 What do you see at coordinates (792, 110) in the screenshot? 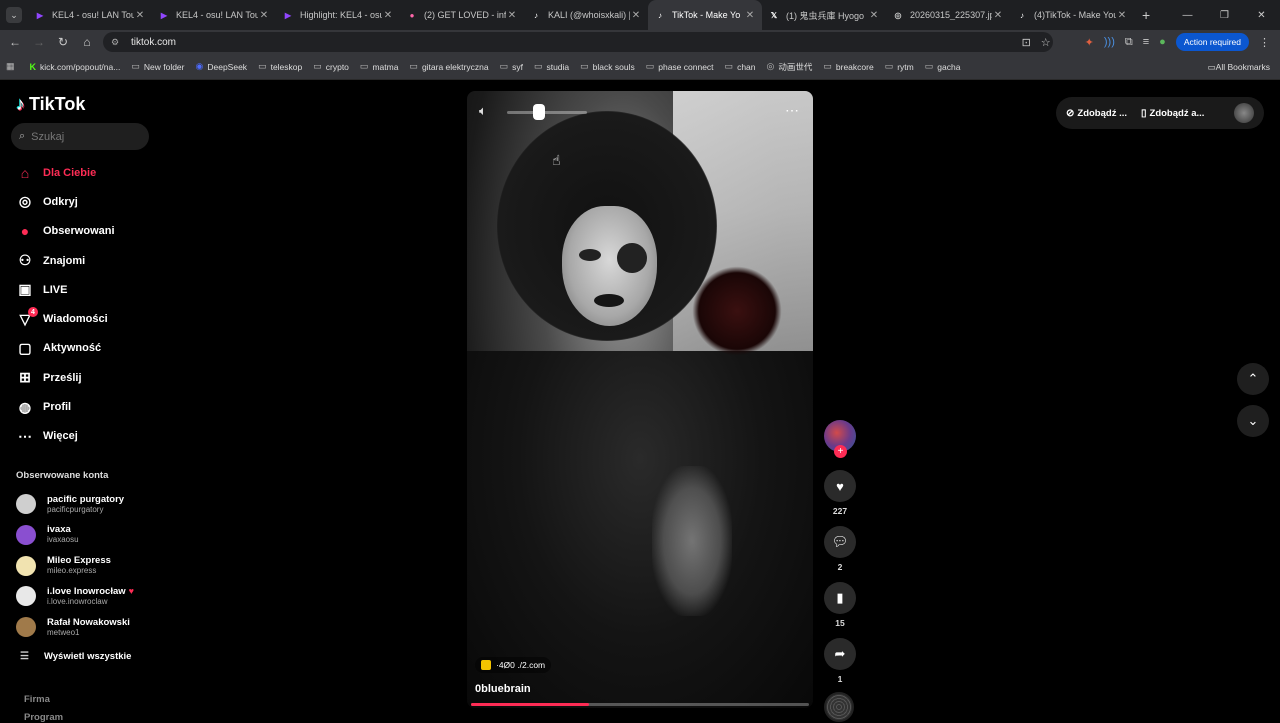
I see `video-more-icon: ⋯` at bounding box center [792, 110].